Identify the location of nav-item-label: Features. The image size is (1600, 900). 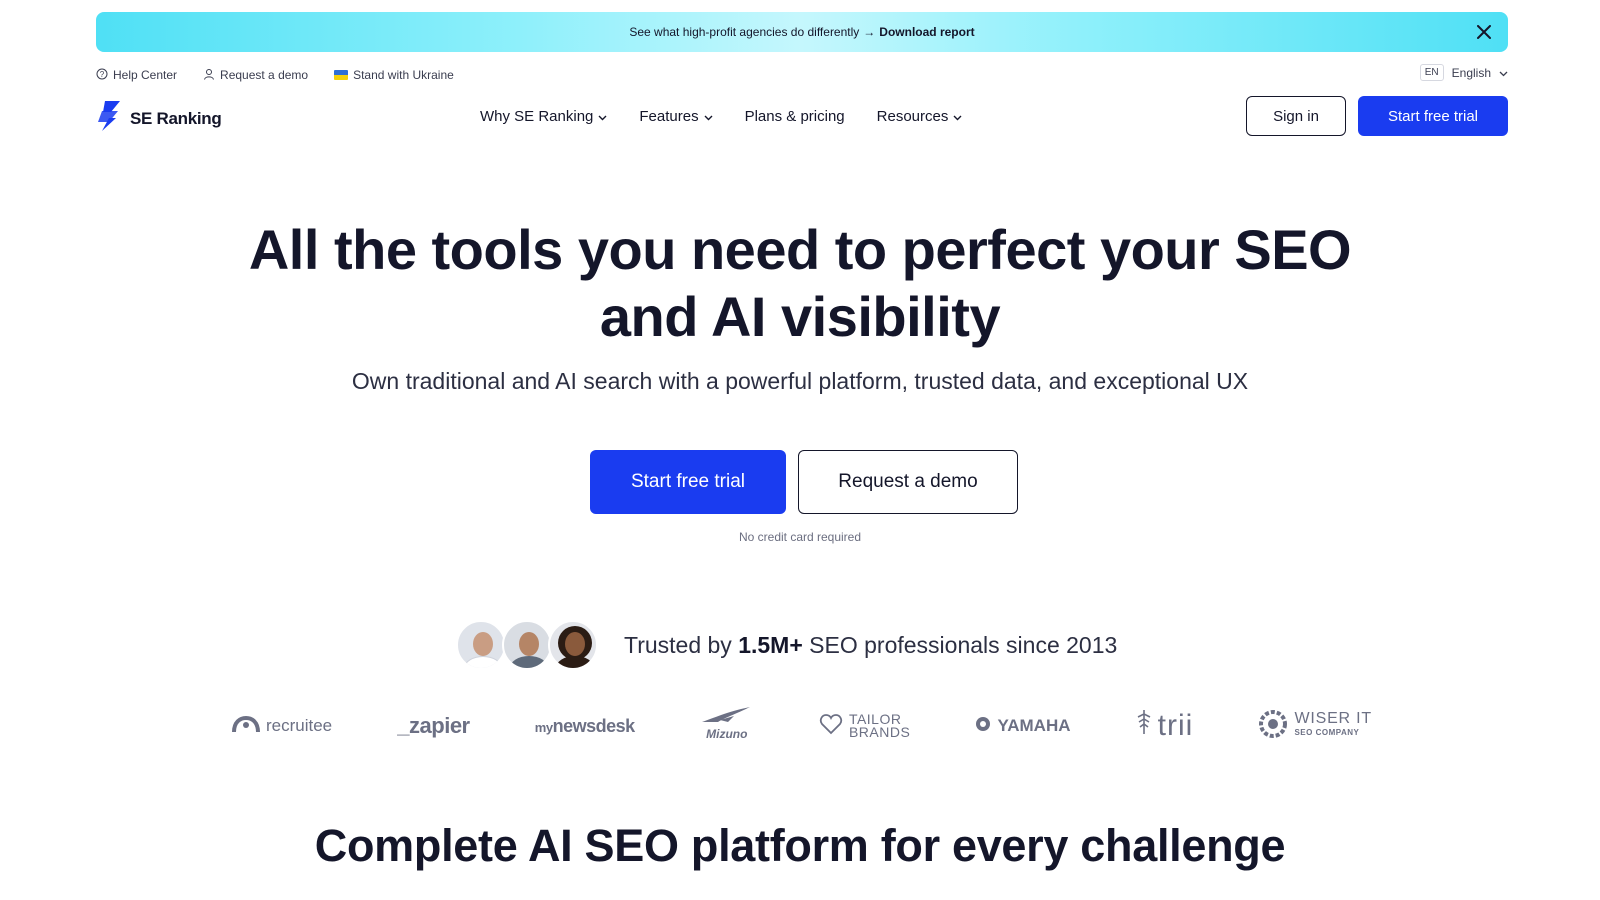
(669, 116).